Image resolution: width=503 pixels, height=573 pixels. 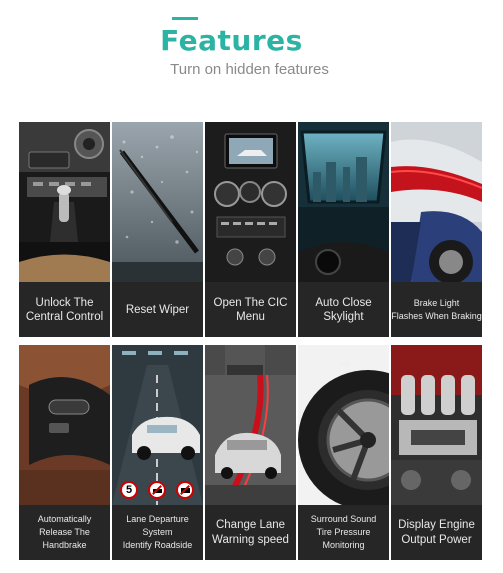 I want to click on feature-caption: Brake Light Flashes When Braking, so click(x=436, y=309).